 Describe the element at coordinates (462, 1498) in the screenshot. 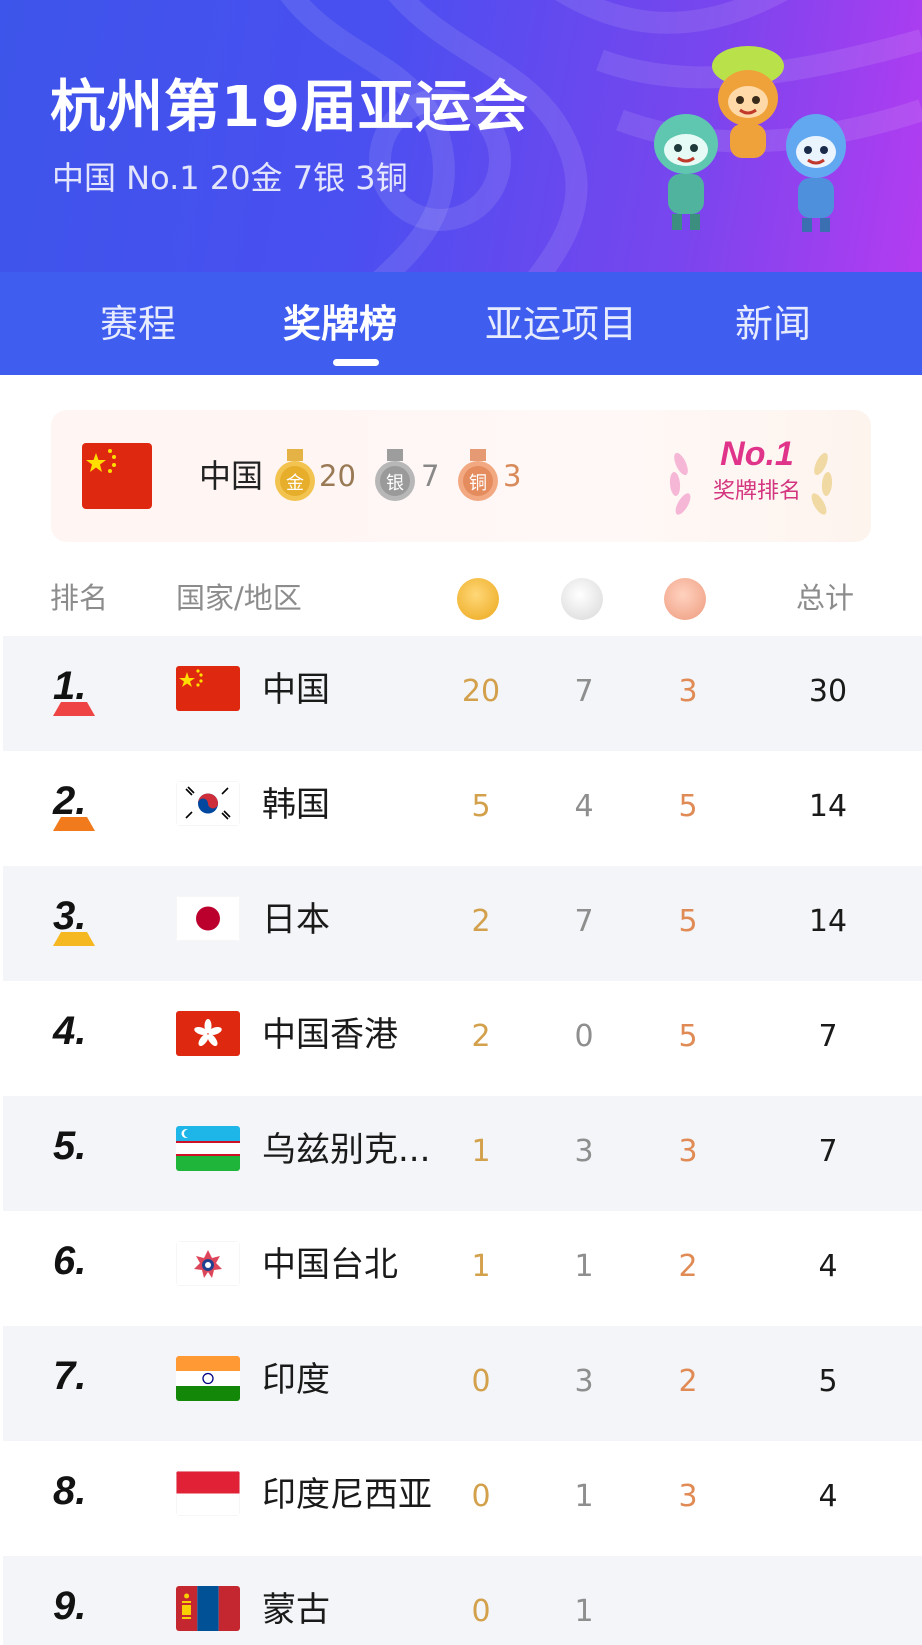

I see `table-row: 8. 印度尼西亚 0 1 3 4` at that location.